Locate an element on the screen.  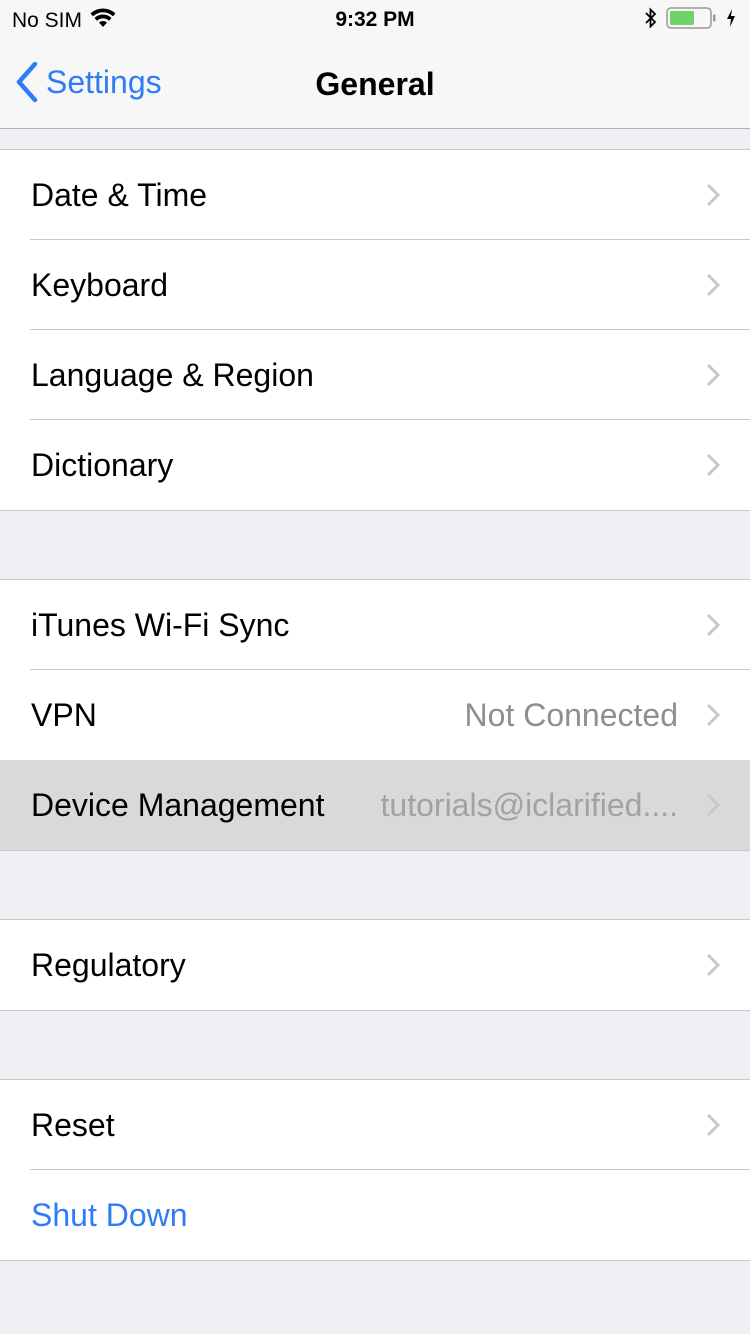
page-title: General is located at coordinates (375, 84).